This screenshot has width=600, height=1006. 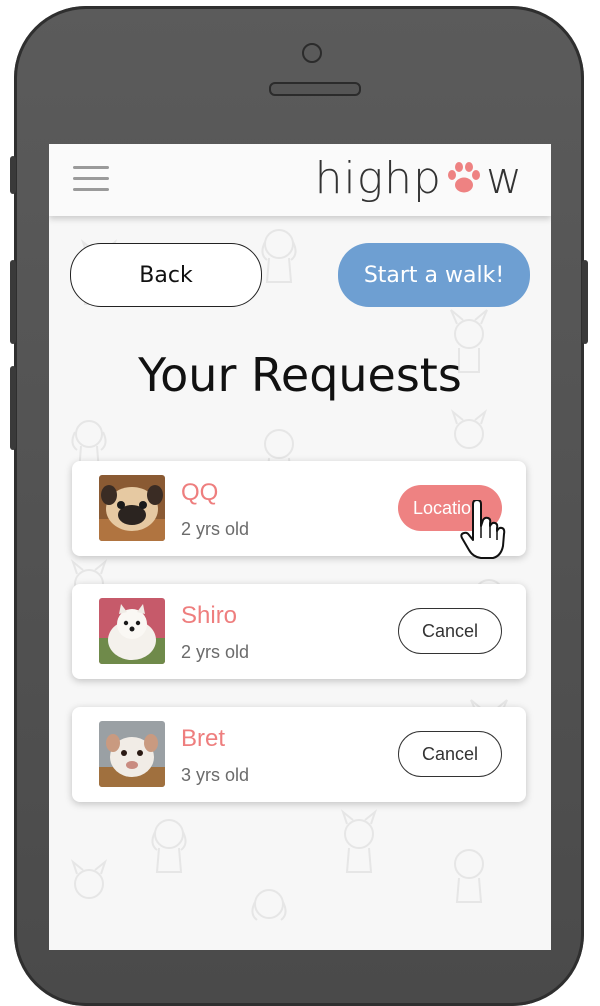 What do you see at coordinates (300, 180) in the screenshot?
I see `app-header: highp w` at bounding box center [300, 180].